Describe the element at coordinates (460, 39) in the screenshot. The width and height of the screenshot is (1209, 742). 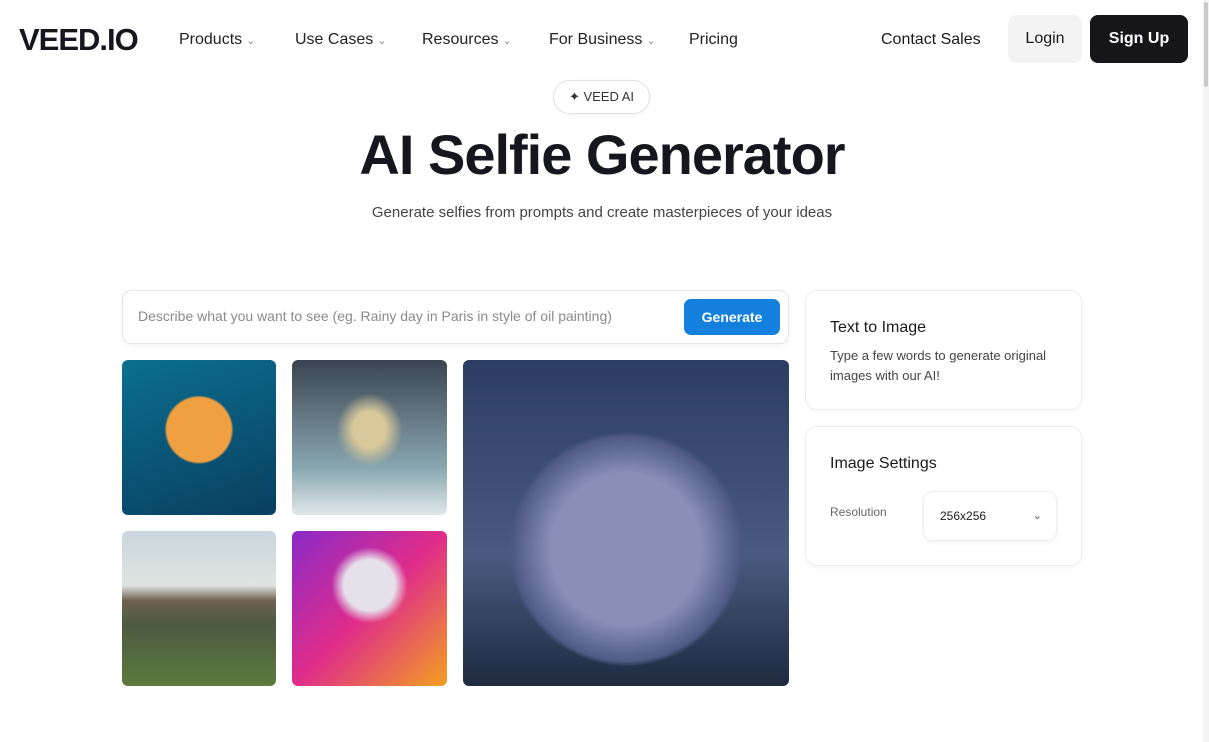
I see `nav-label: Resources` at that location.